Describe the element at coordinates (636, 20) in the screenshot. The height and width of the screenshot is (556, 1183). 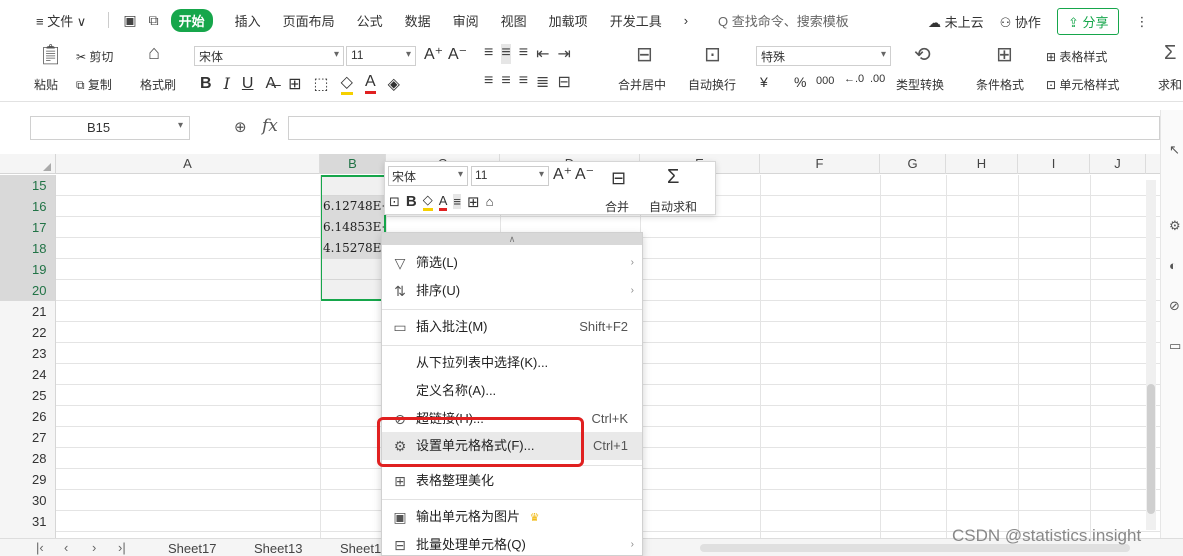
I see `tab-developer: 开发工具` at that location.